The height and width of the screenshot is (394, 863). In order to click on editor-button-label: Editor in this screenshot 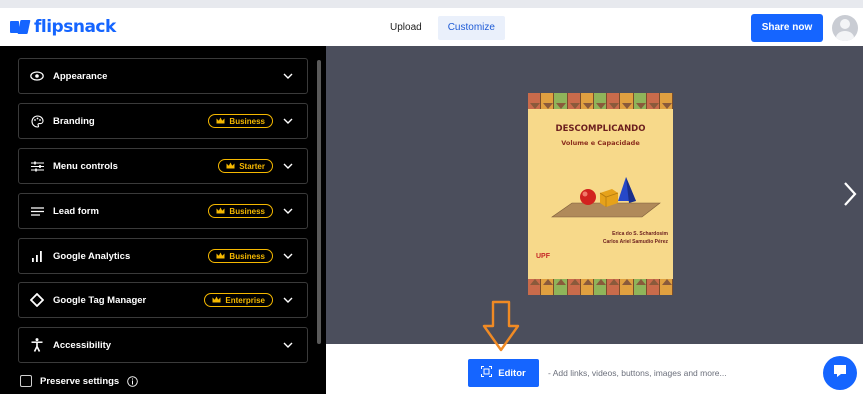, I will do `click(512, 373)`.